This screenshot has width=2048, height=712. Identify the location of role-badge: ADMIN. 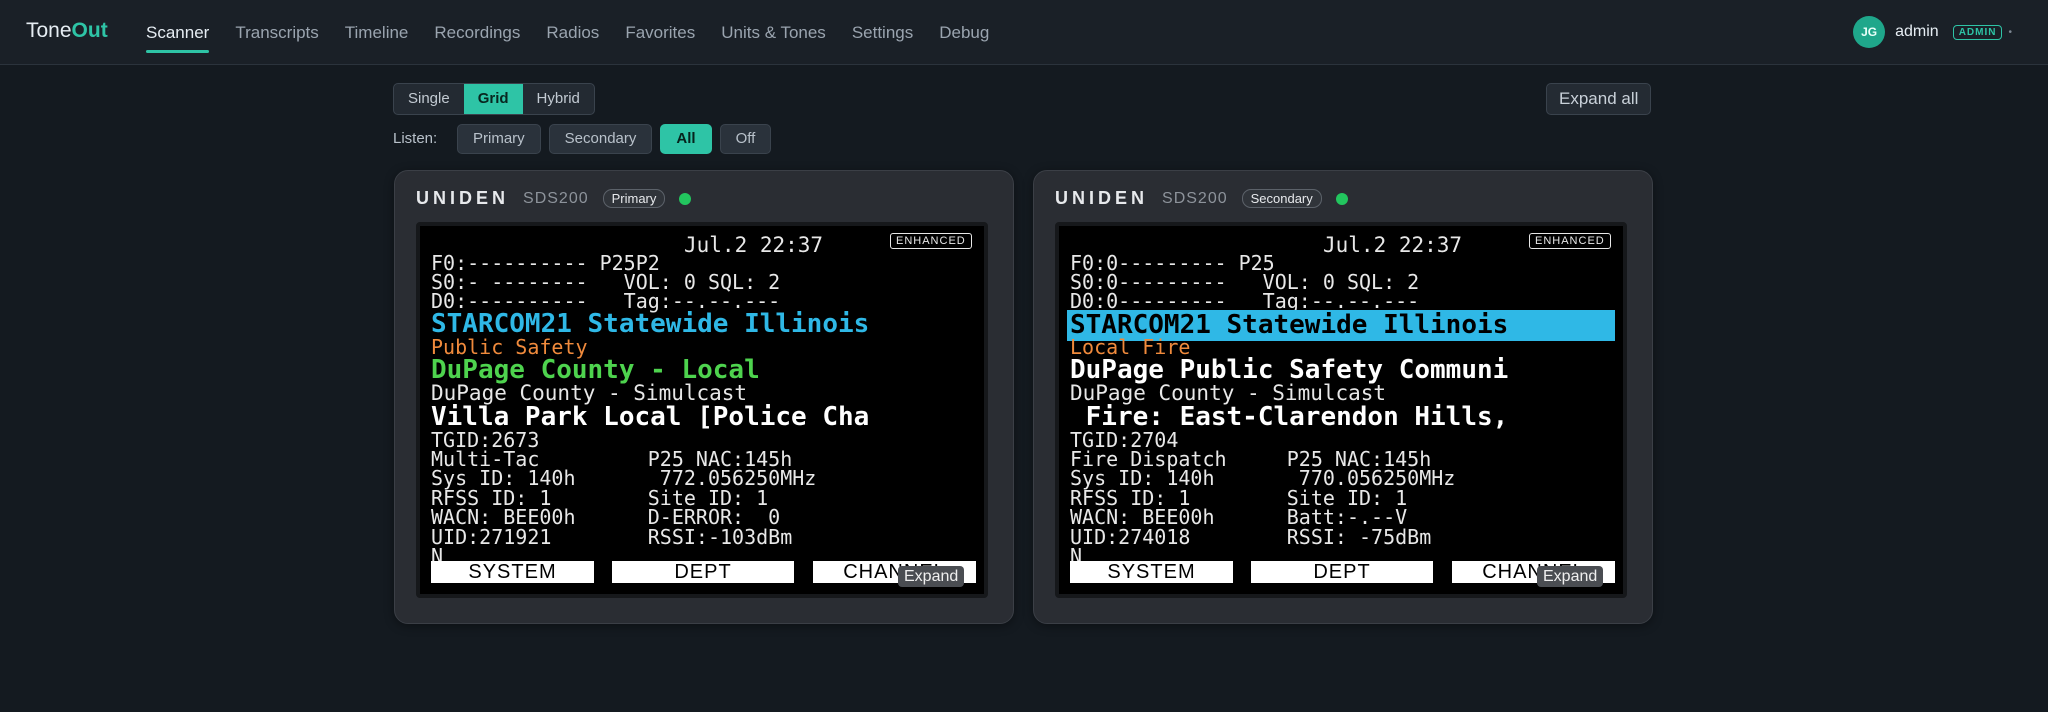
(1977, 32).